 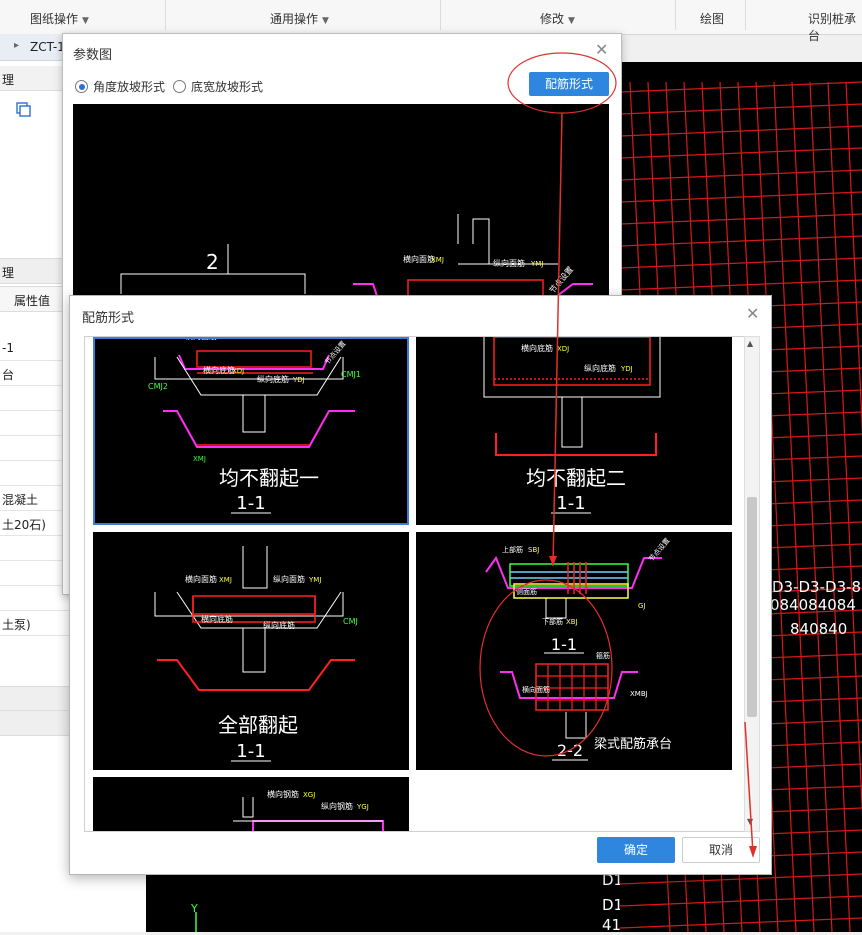 What do you see at coordinates (750, 821) in the screenshot?
I see `scroll-down-icon: ▼` at bounding box center [750, 821].